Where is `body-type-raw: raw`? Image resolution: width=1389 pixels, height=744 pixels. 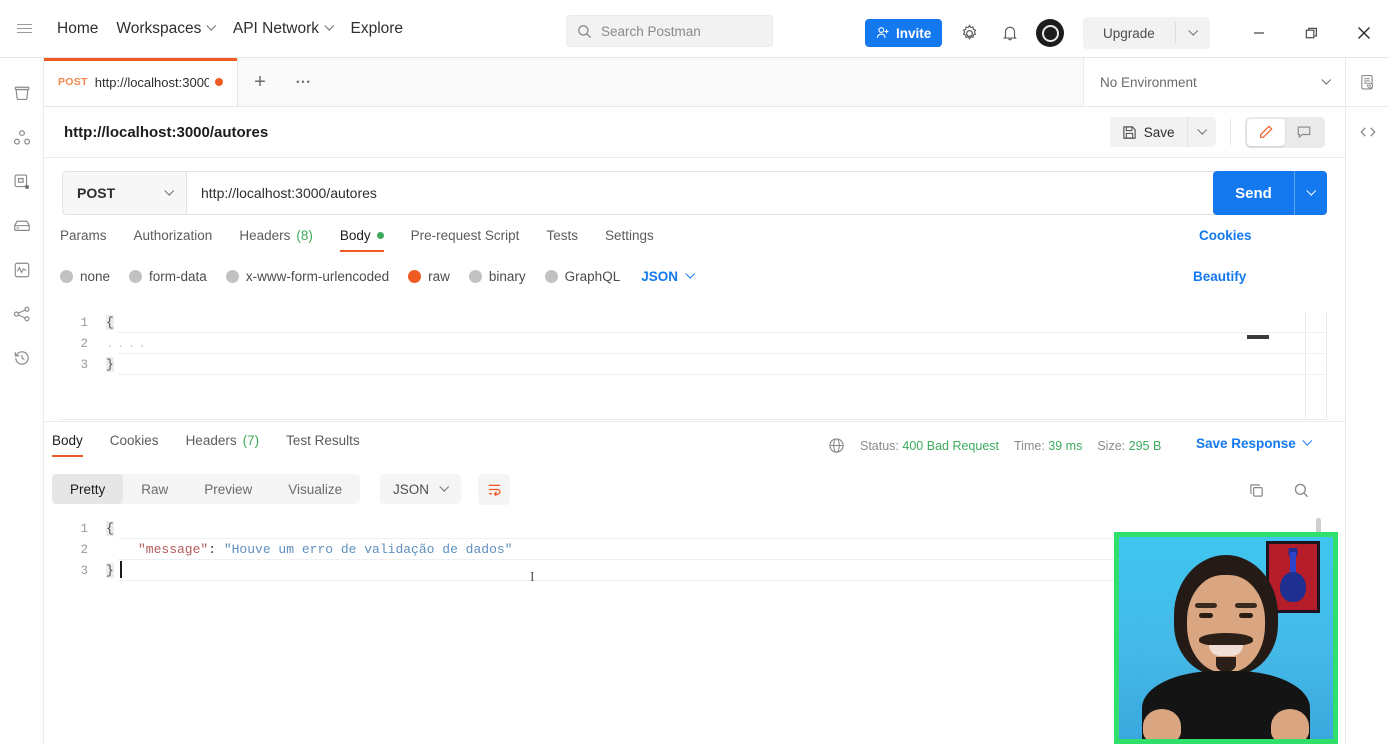
body-type-raw: raw is located at coordinates (429, 276).